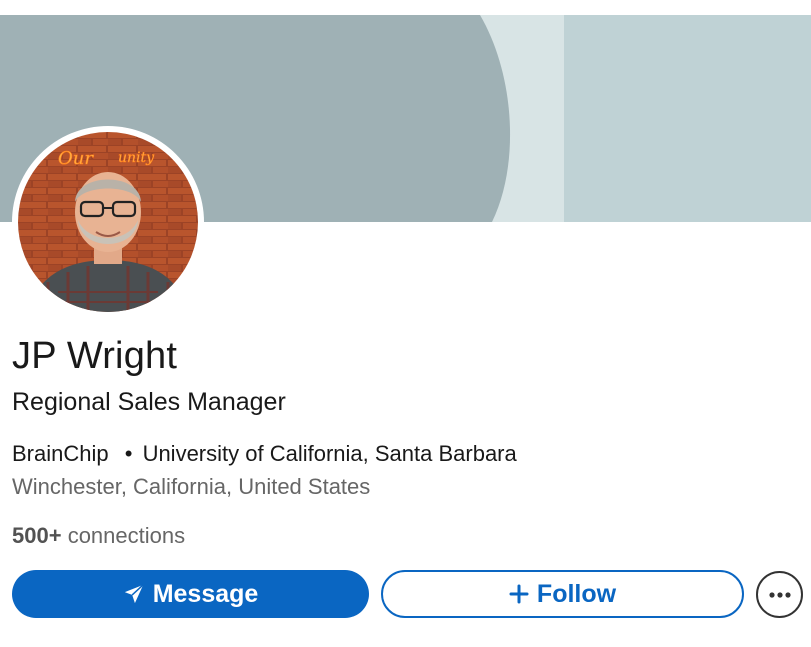 The image size is (811, 647). Describe the element at coordinates (576, 593) in the screenshot. I see `follow-button-label: Follow` at that location.